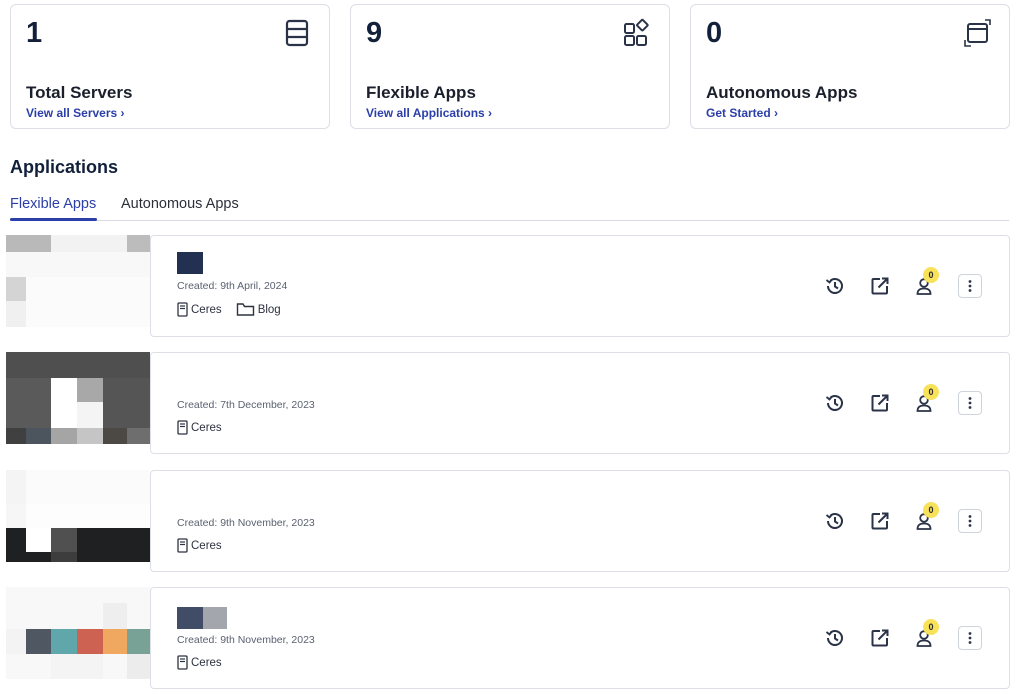 Image resolution: width=1024 pixels, height=698 pixels. I want to click on active-tab-indicator, so click(53, 219).